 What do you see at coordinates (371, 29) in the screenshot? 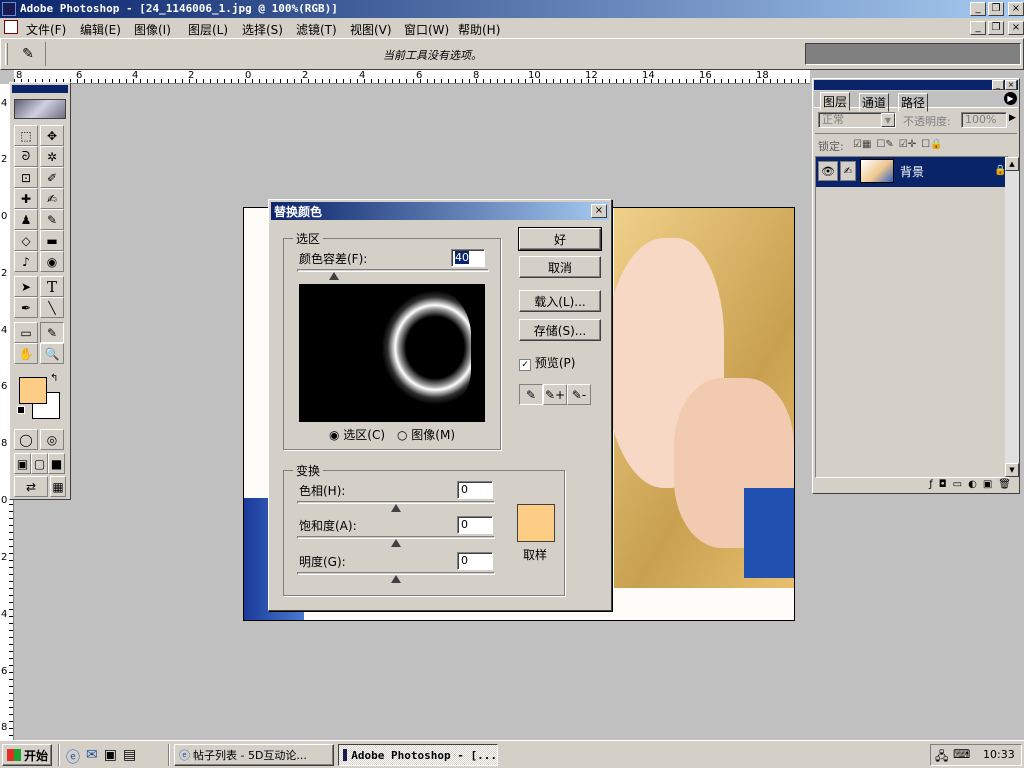
I see `menu-view: 视图(V)` at bounding box center [371, 29].